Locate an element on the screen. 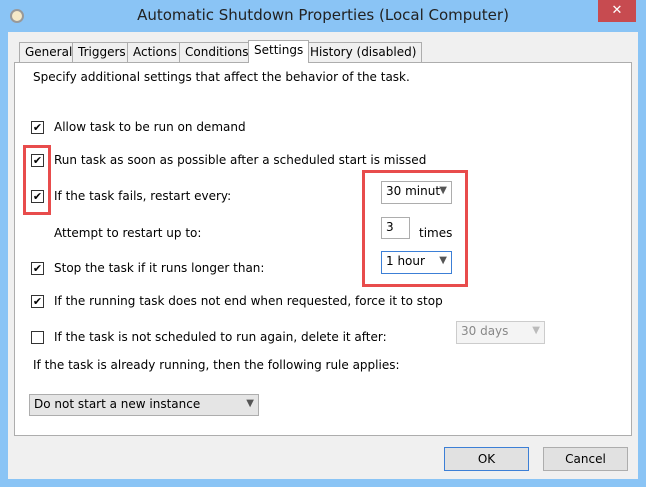 This screenshot has height=487, width=646. run-asap-checkbox: ✔ is located at coordinates (37, 160).